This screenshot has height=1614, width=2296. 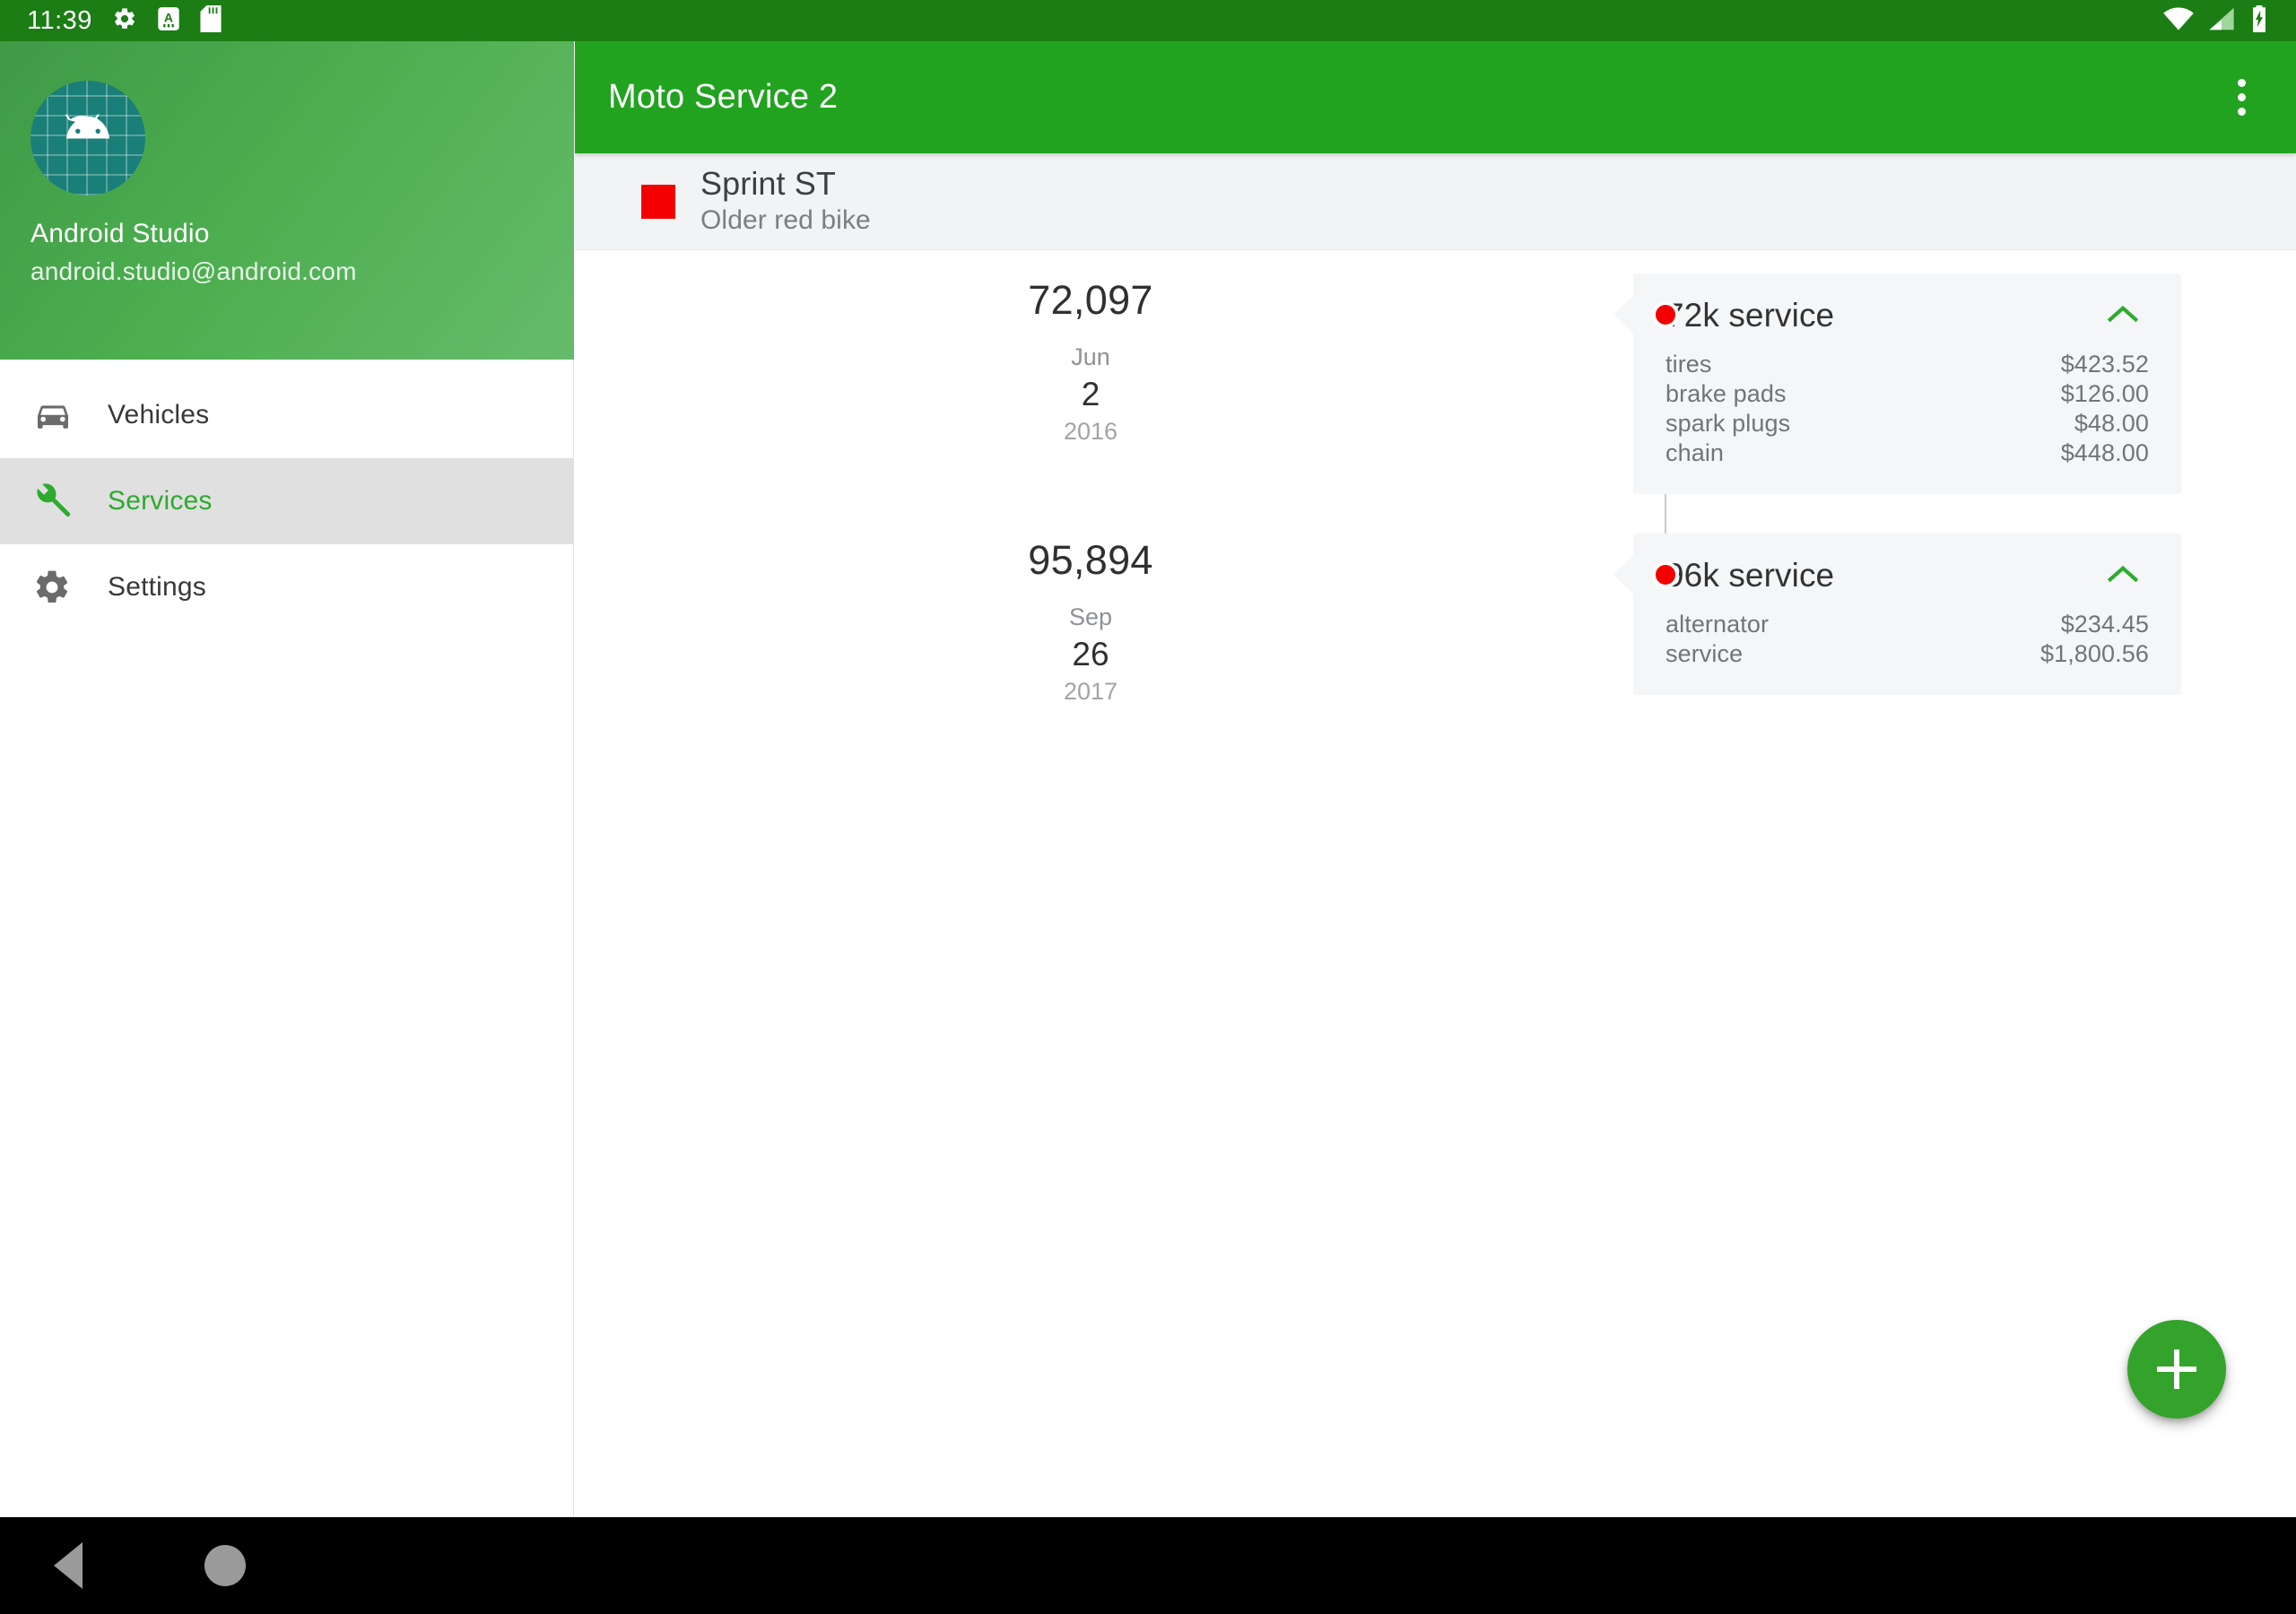 I want to click on sidebar-item-services: Services, so click(x=286, y=501).